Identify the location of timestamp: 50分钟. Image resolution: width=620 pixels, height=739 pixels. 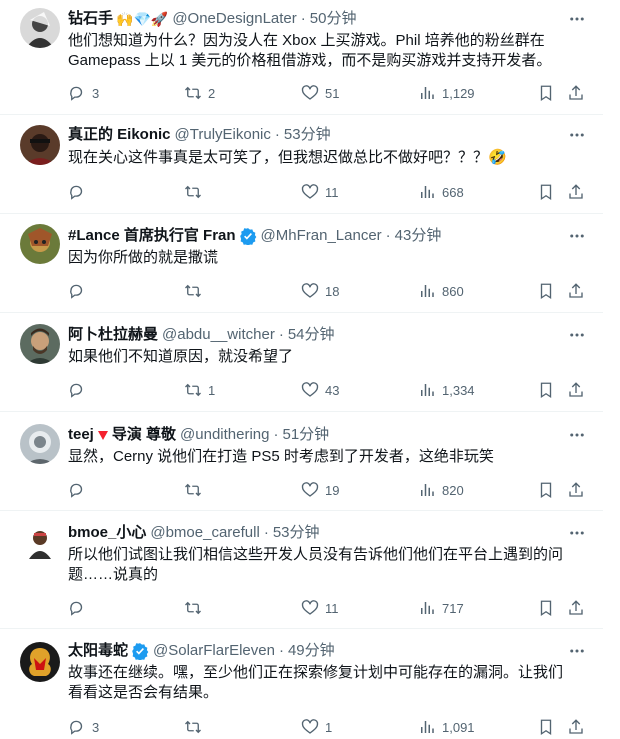
(333, 19).